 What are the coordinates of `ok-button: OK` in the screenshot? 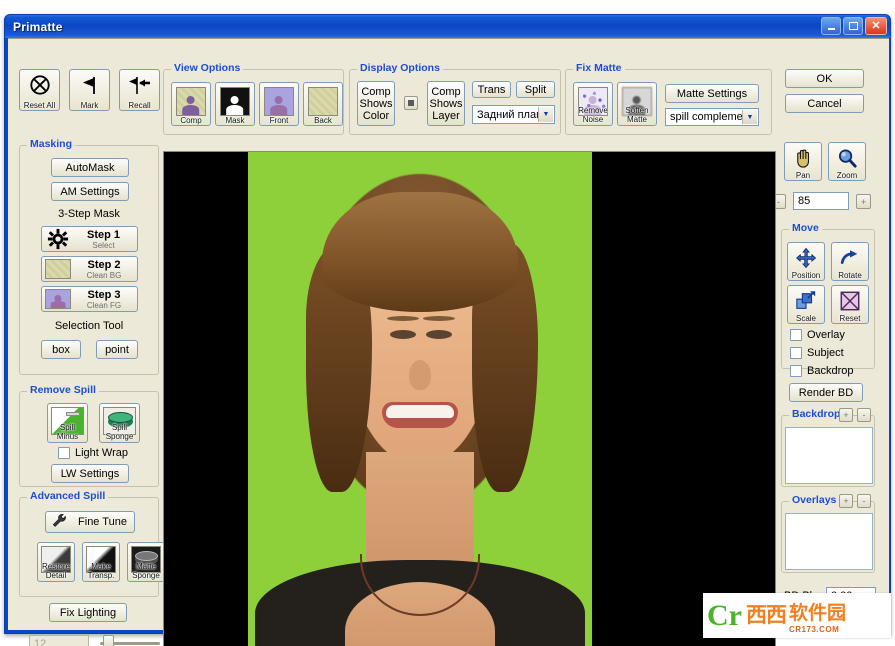 It's located at (824, 78).